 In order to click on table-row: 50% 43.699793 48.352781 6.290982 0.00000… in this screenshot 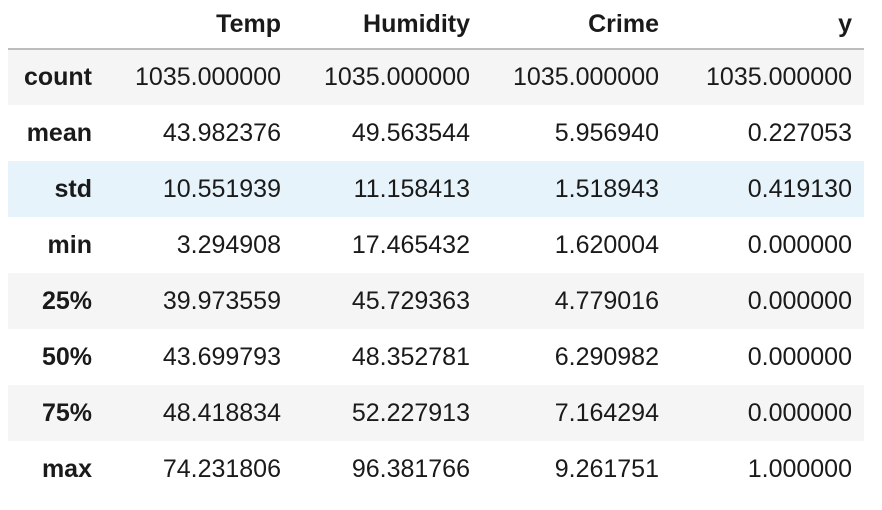, I will do `click(436, 357)`.